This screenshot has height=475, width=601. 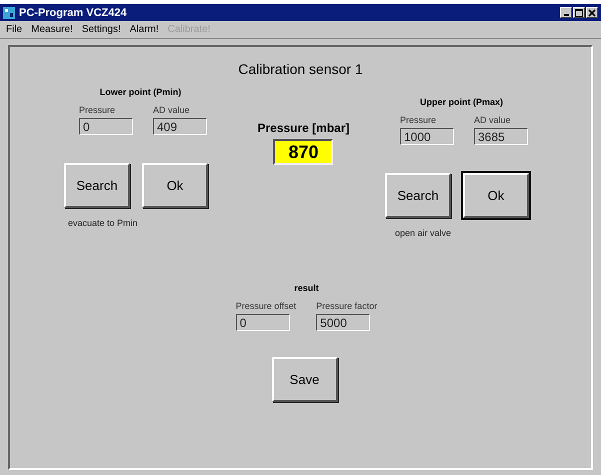 I want to click on close-button, so click(x=592, y=12).